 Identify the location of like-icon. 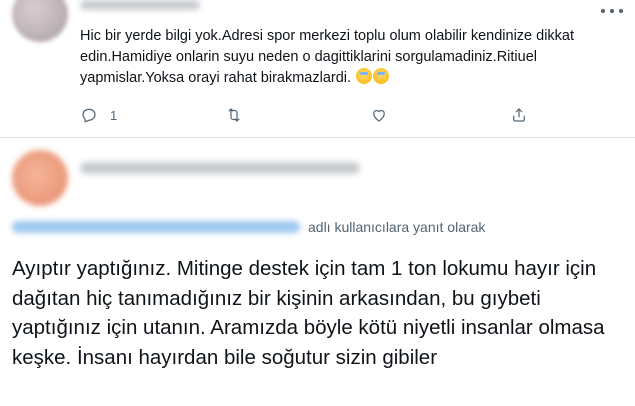
(379, 115).